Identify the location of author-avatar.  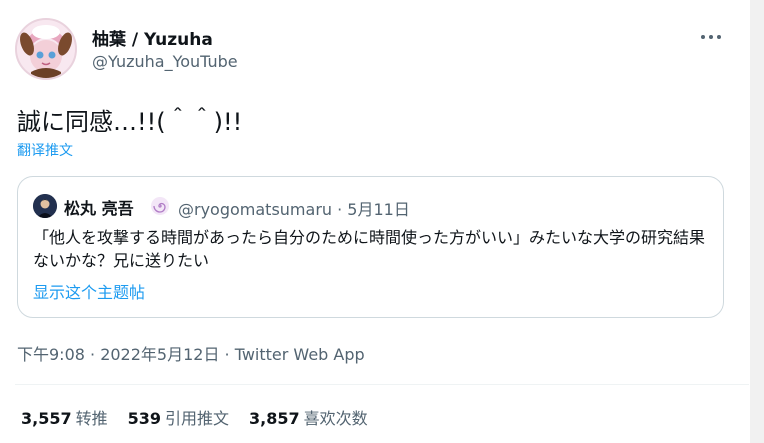
(46, 49).